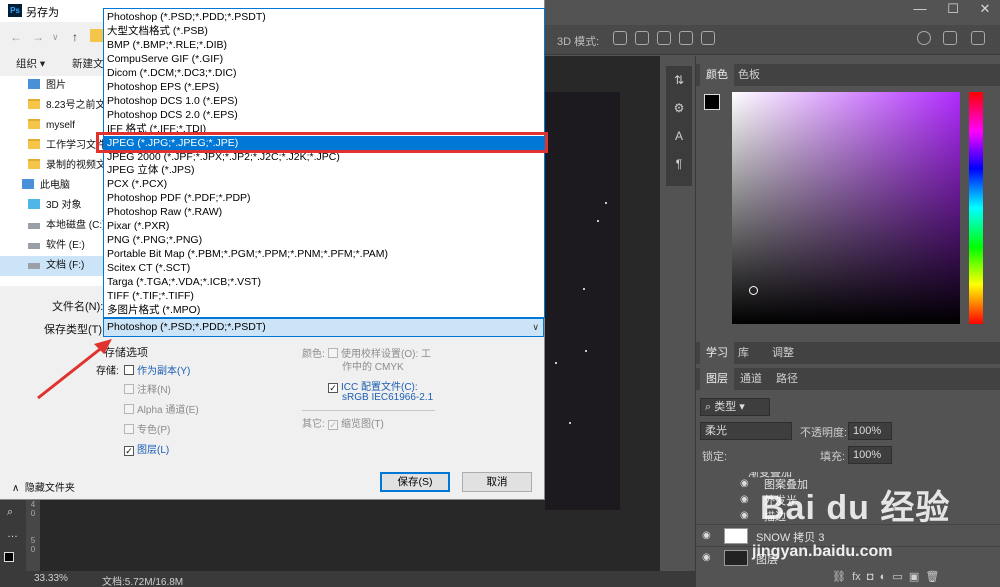  What do you see at coordinates (55, 185) in the screenshot?
I see `tree-item-label: 此电脑` at bounding box center [55, 185].